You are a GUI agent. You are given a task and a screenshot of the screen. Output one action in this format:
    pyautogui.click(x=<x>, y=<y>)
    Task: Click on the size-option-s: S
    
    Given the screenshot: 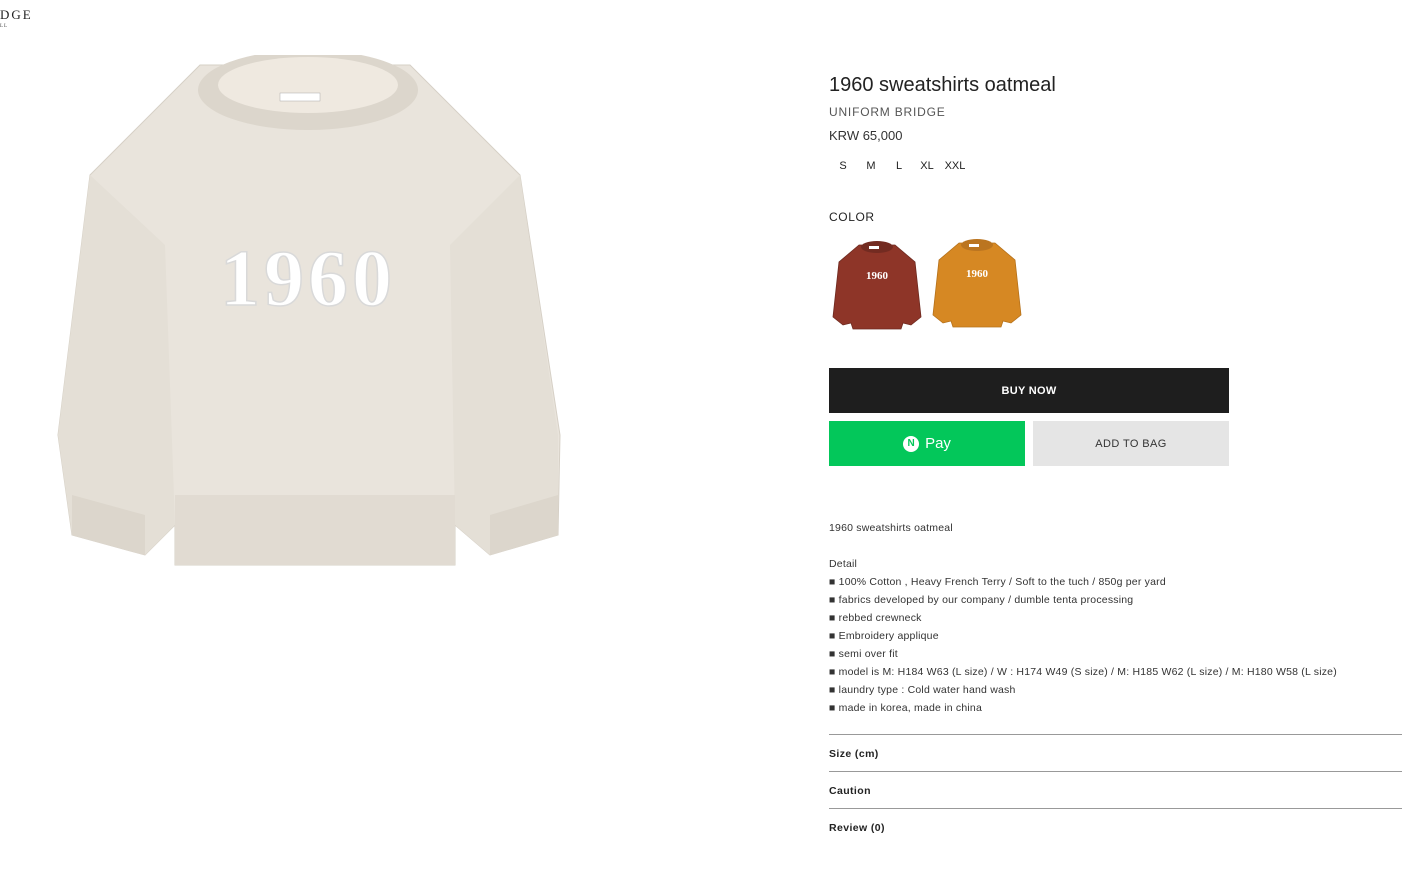 What is the action you would take?
    pyautogui.click(x=843, y=166)
    